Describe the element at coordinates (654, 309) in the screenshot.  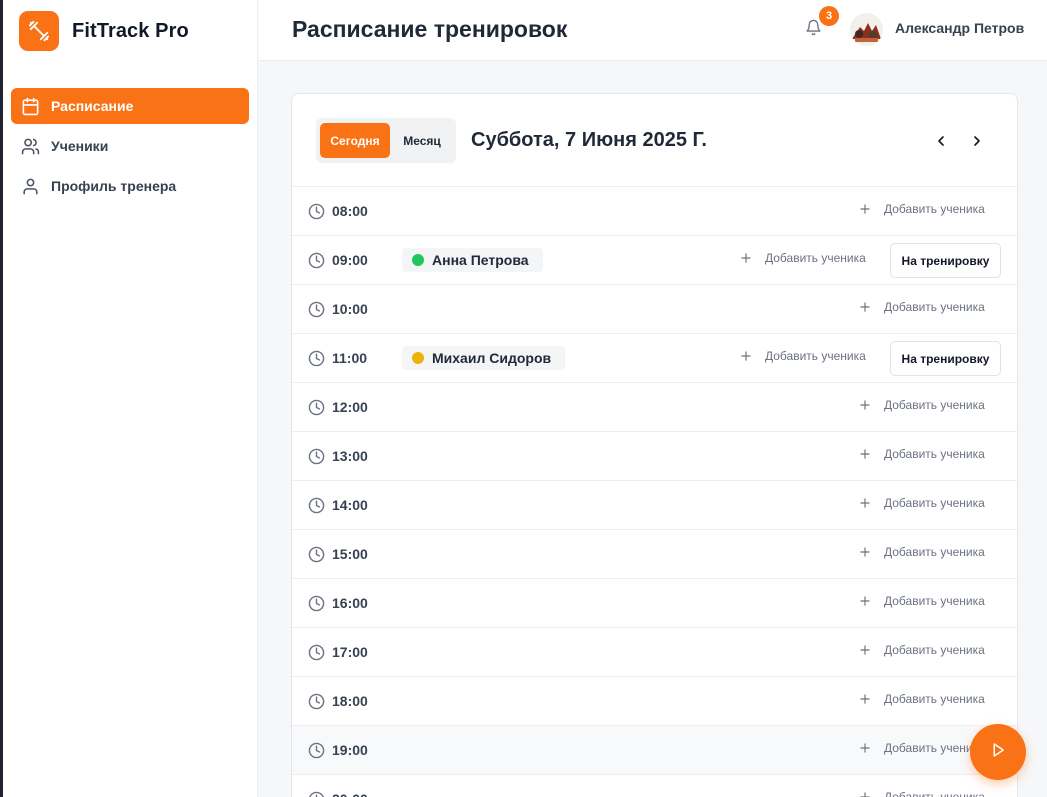
I see `time-slot-row: 10:00 Добавить ученика` at that location.